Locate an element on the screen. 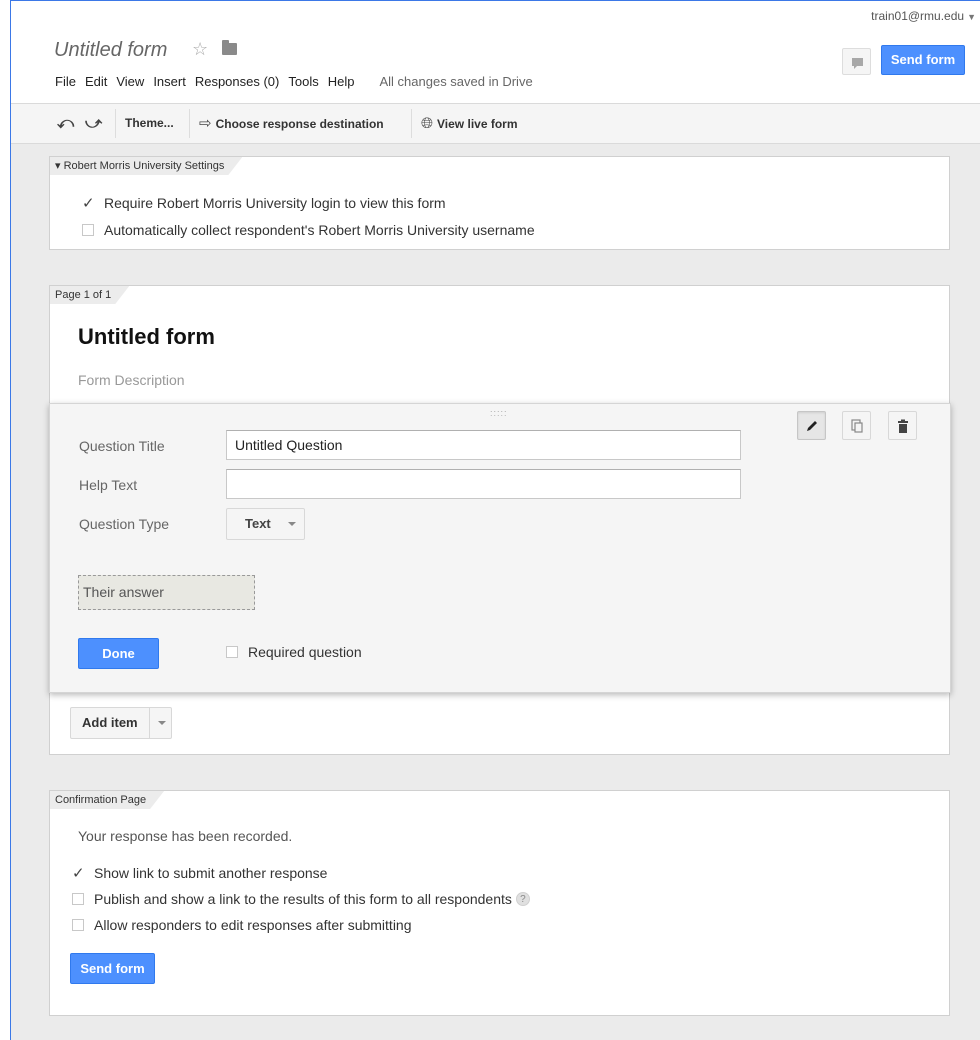 This screenshot has height=1040, width=980. response-destination-label: Choose response destination is located at coordinates (299, 124).